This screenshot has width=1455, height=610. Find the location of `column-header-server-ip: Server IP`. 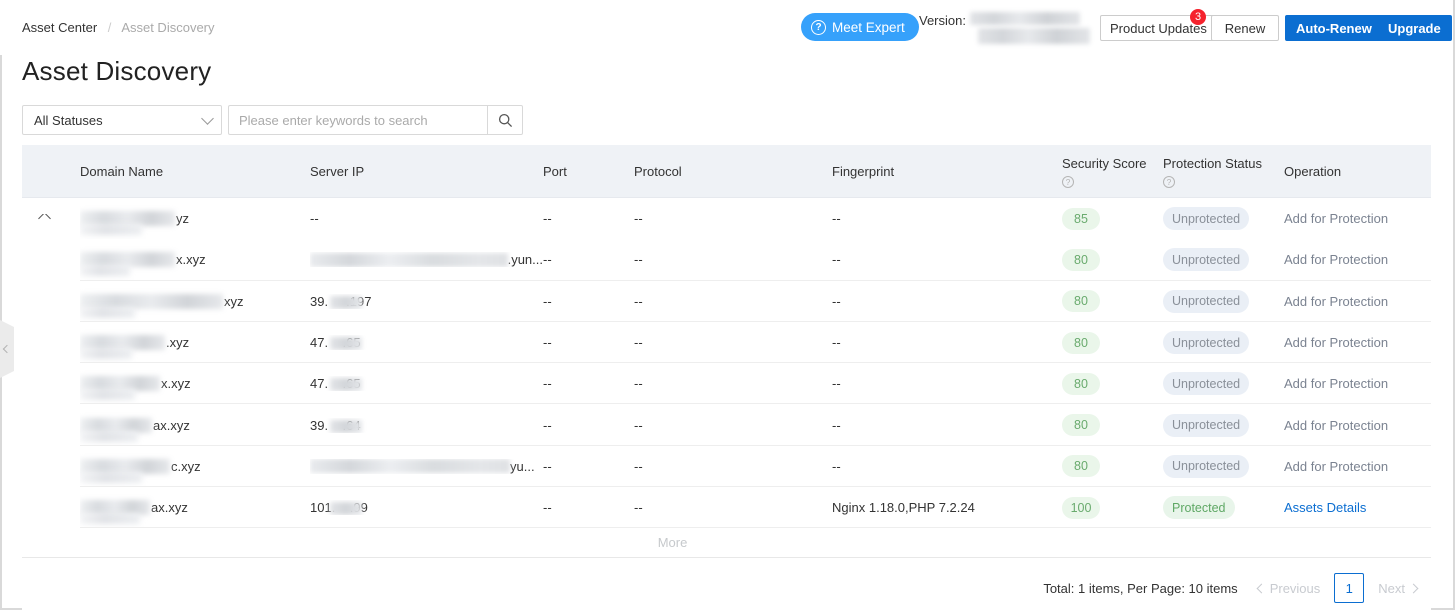

column-header-server-ip: Server IP is located at coordinates (426, 171).